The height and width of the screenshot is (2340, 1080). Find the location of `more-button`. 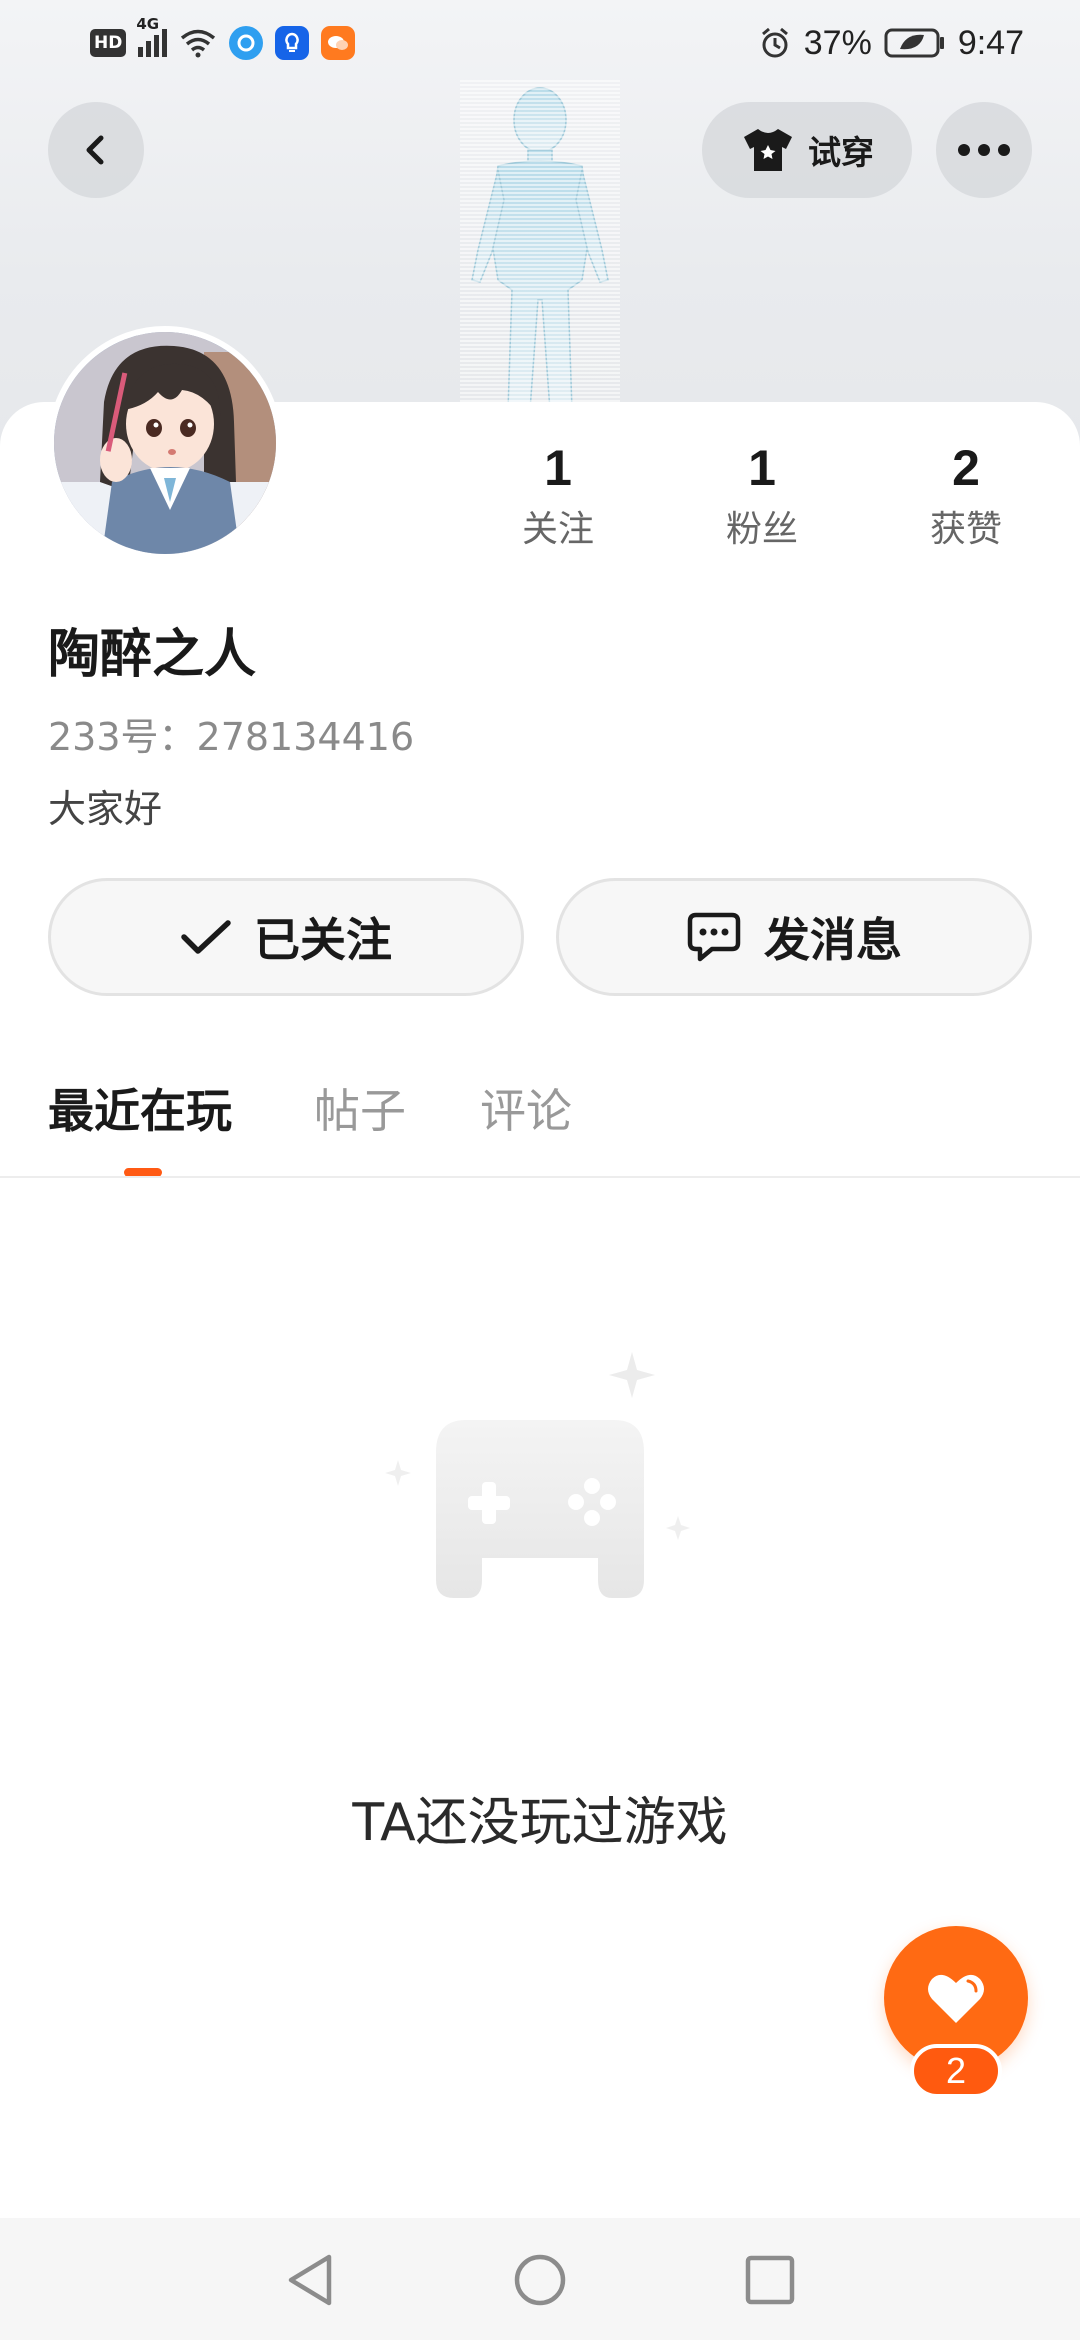

more-button is located at coordinates (984, 150).